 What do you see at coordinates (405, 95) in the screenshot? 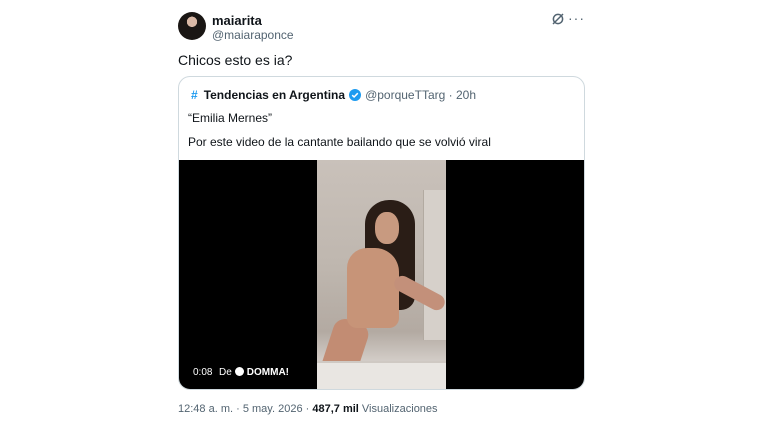
I see `quoted-author-handle: @porqueTTarg` at bounding box center [405, 95].